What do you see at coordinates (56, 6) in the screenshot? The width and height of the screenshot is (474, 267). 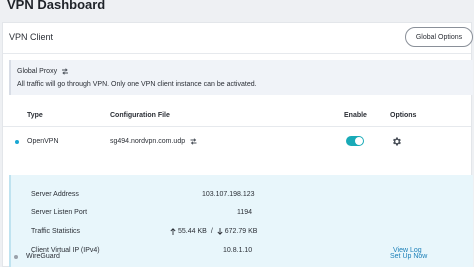 I see `page-title: VPN Dashboard` at bounding box center [56, 6].